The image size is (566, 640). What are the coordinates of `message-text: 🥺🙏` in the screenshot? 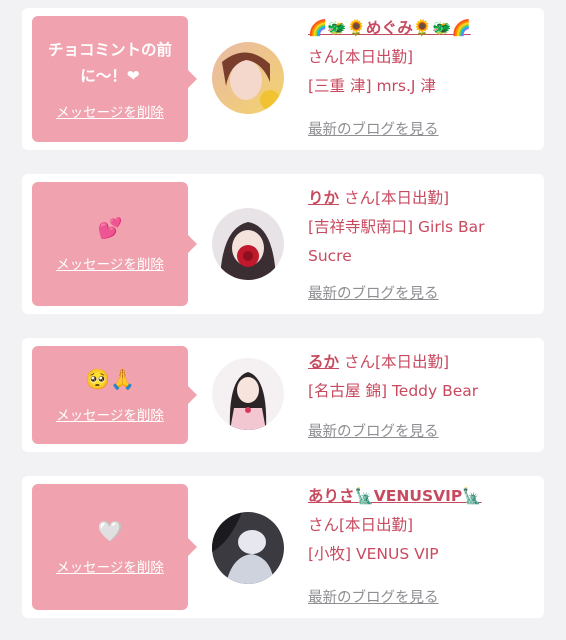 It's located at (110, 379).